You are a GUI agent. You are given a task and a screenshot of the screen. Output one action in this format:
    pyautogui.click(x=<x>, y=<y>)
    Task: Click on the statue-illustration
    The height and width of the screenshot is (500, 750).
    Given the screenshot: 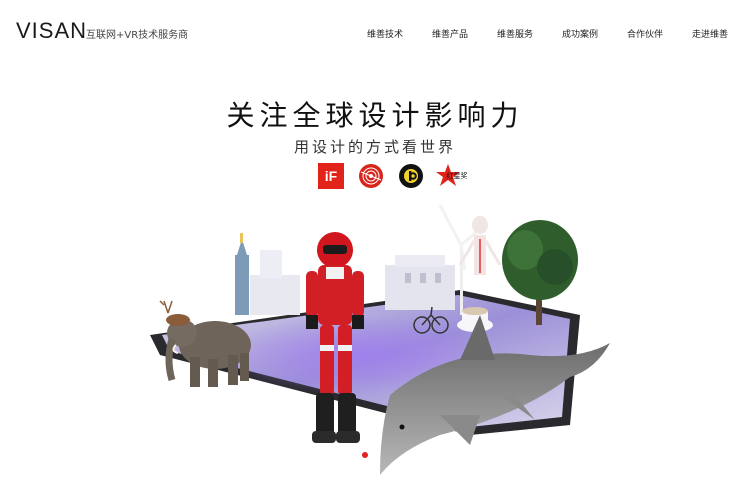 What is the action you would take?
    pyautogui.click(x=242, y=274)
    